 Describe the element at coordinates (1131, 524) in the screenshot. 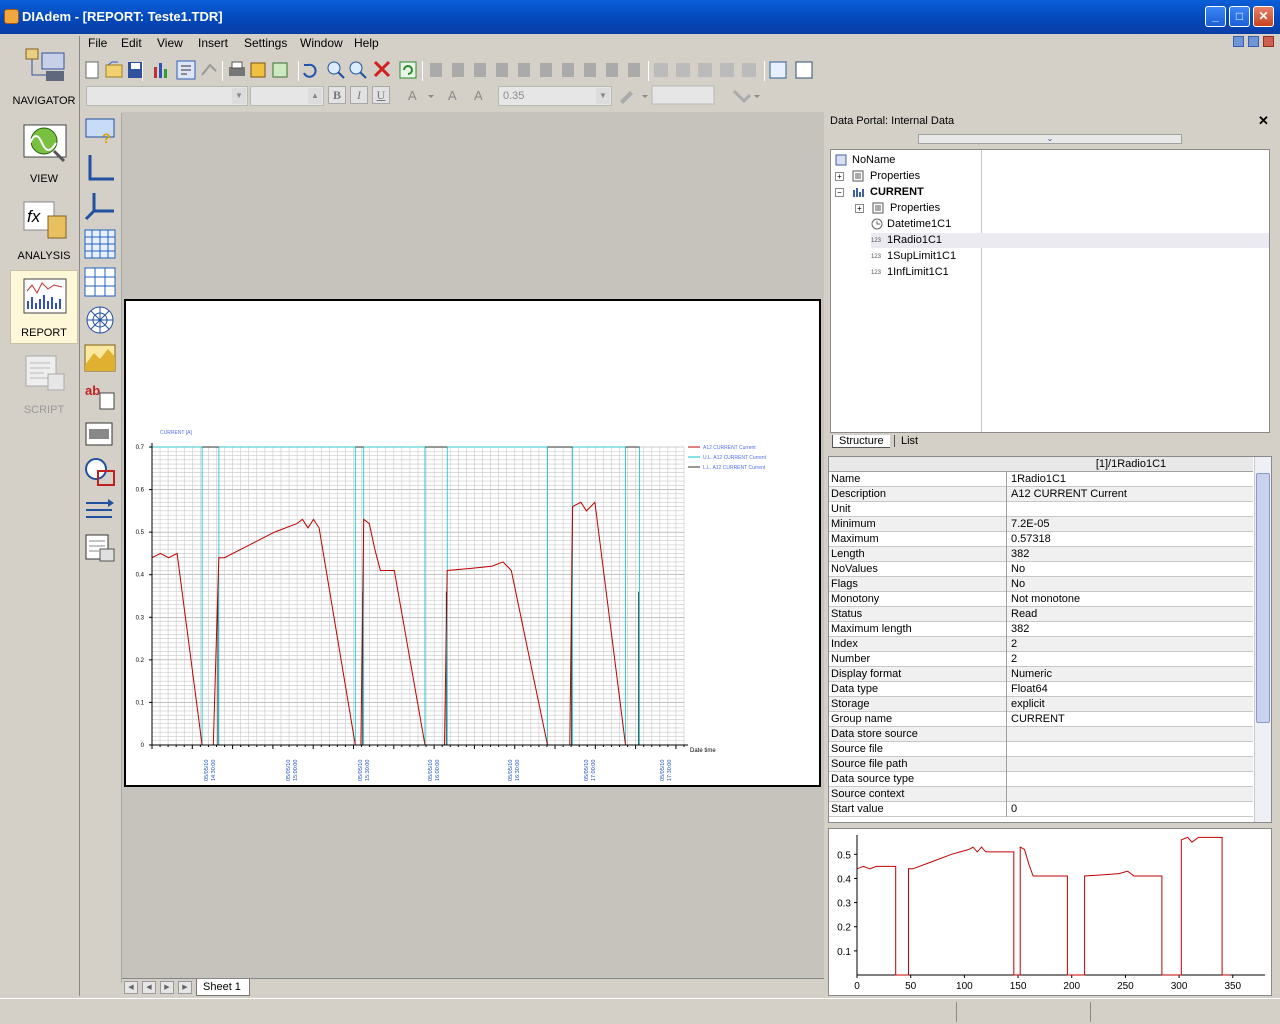

I see `property-value: 7.2E-05` at that location.